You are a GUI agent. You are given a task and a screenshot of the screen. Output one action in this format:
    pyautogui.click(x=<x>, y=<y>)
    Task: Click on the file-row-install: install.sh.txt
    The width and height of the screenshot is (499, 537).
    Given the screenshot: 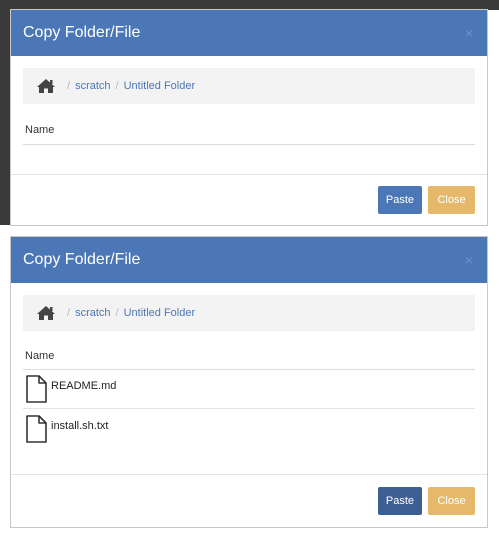 What is the action you would take?
    pyautogui.click(x=249, y=428)
    